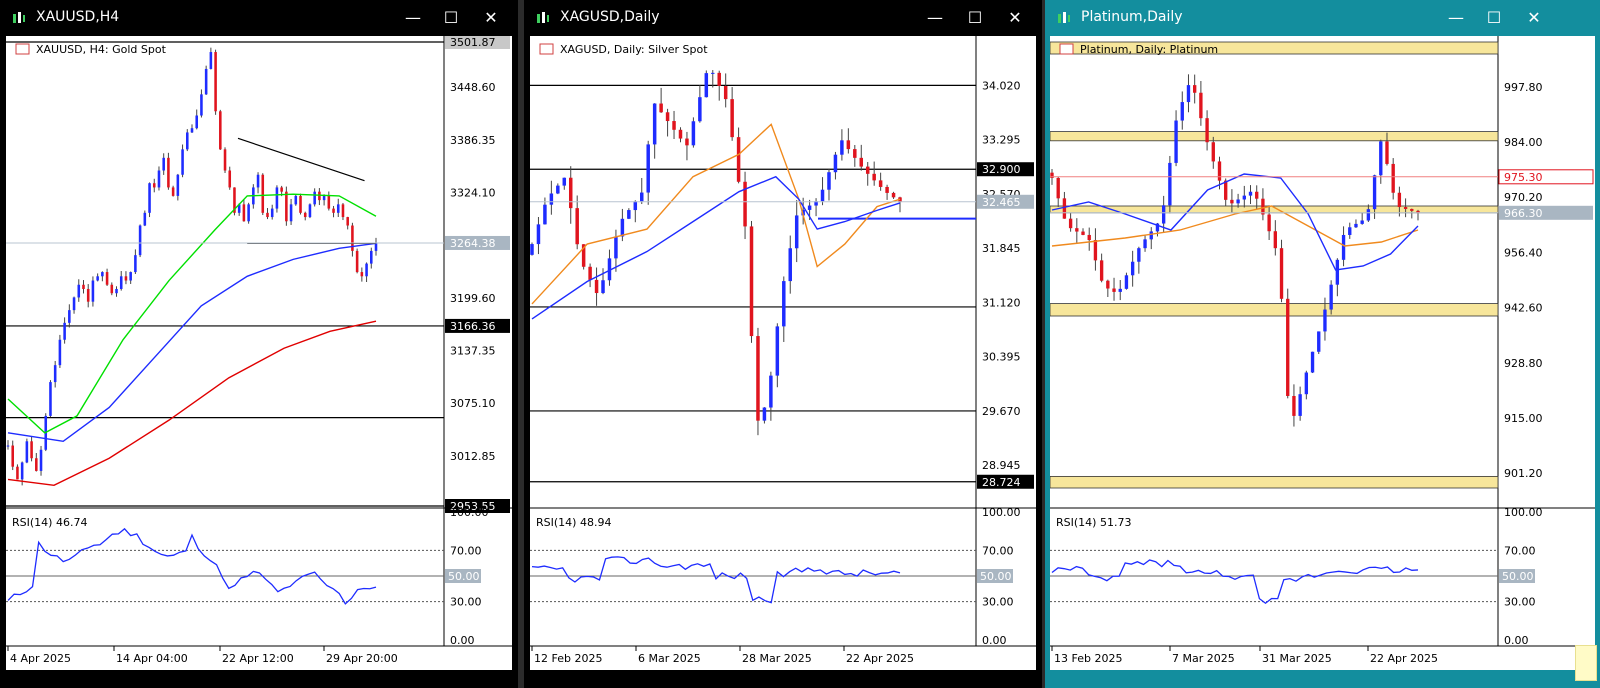  Describe the element at coordinates (258, 658) in the screenshot. I see `time-tick-label: 22 Apr 12:00` at that location.